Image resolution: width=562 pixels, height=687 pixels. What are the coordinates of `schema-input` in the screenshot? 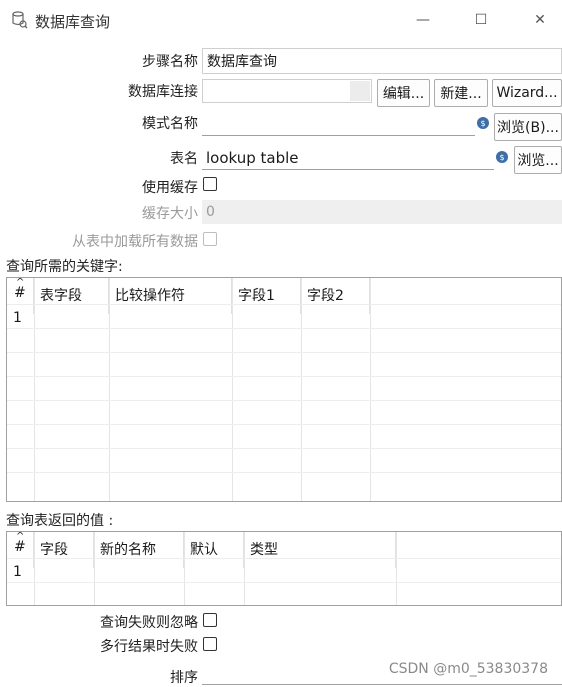 It's located at (338, 124).